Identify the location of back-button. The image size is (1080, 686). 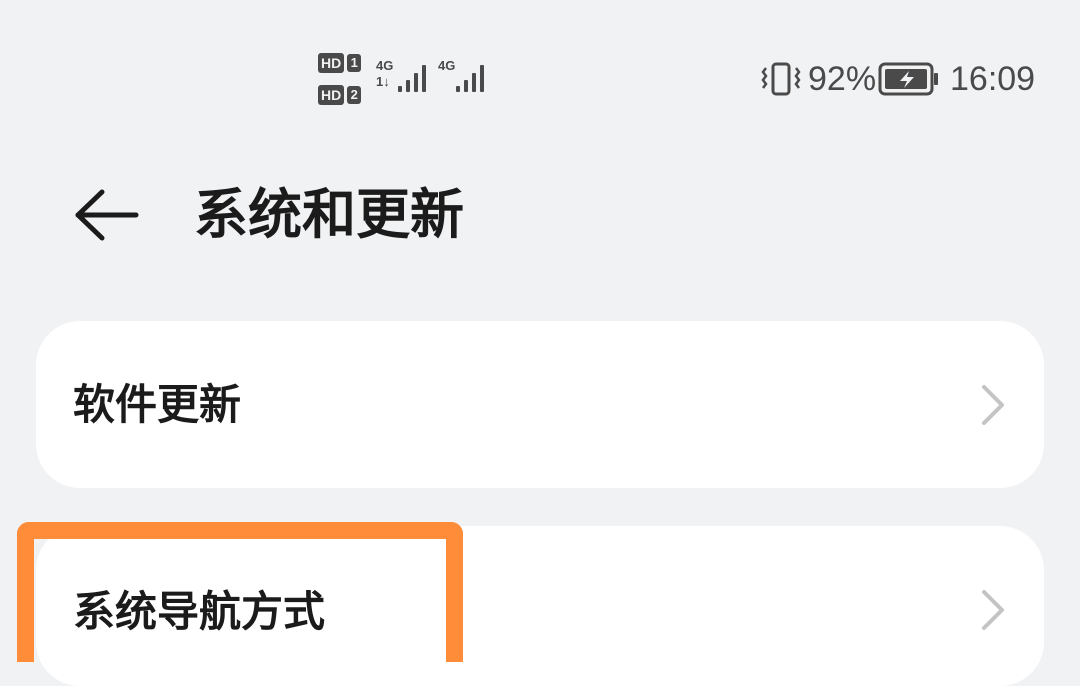
(107, 215).